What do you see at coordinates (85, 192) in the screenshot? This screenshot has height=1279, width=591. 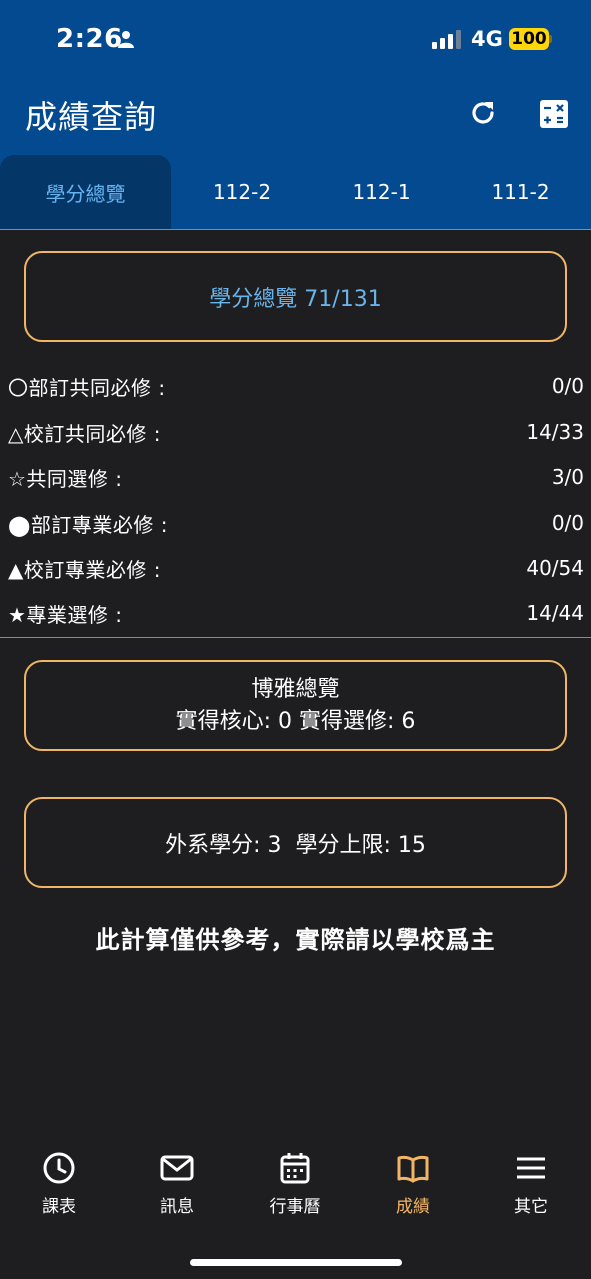 I see `tab-credit-overview: 學分總覽` at bounding box center [85, 192].